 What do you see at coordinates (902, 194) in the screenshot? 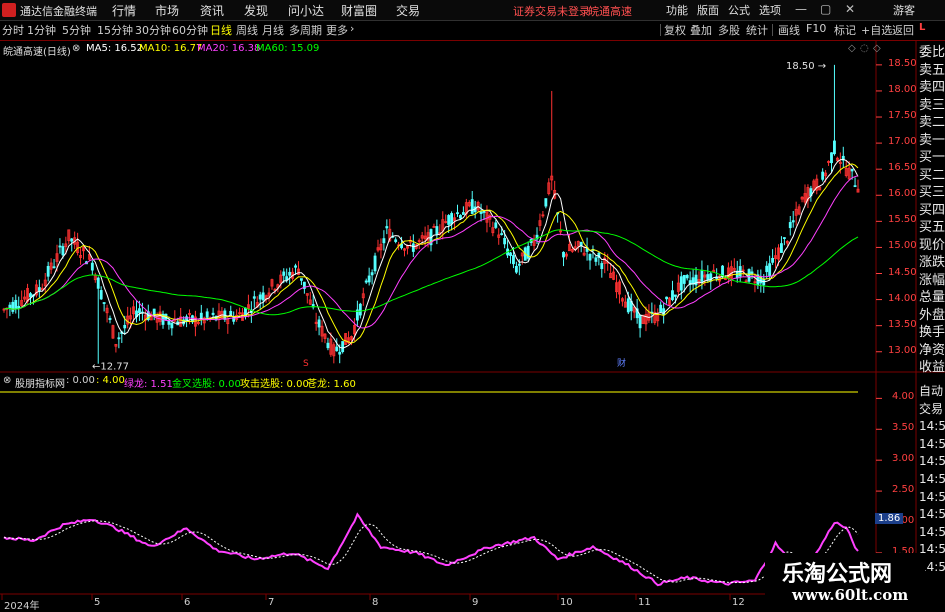
I see `price-tick-label: 16.00` at bounding box center [902, 194].